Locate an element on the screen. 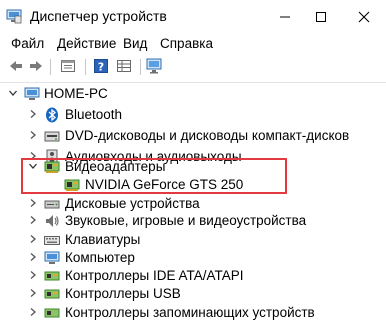 The image size is (386, 323). tree-item-sound-devices: Звуковые, игровые и видеоустройства is located at coordinates (193, 220).